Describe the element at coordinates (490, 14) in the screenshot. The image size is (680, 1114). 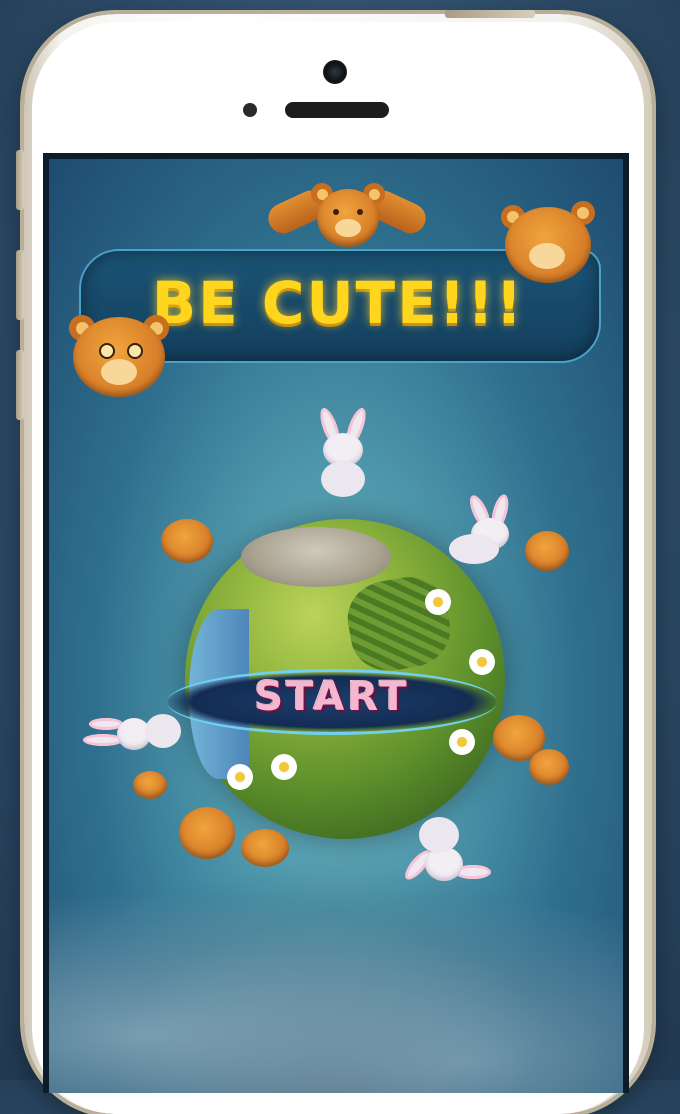
I see `power-button` at that location.